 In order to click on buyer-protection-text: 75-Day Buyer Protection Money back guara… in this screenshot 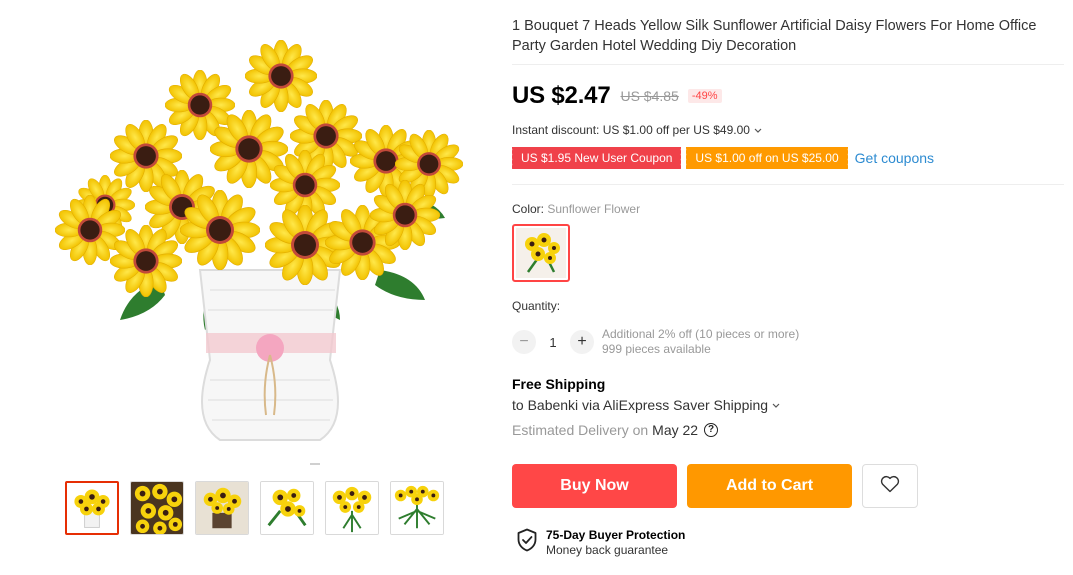, I will do `click(615, 543)`.